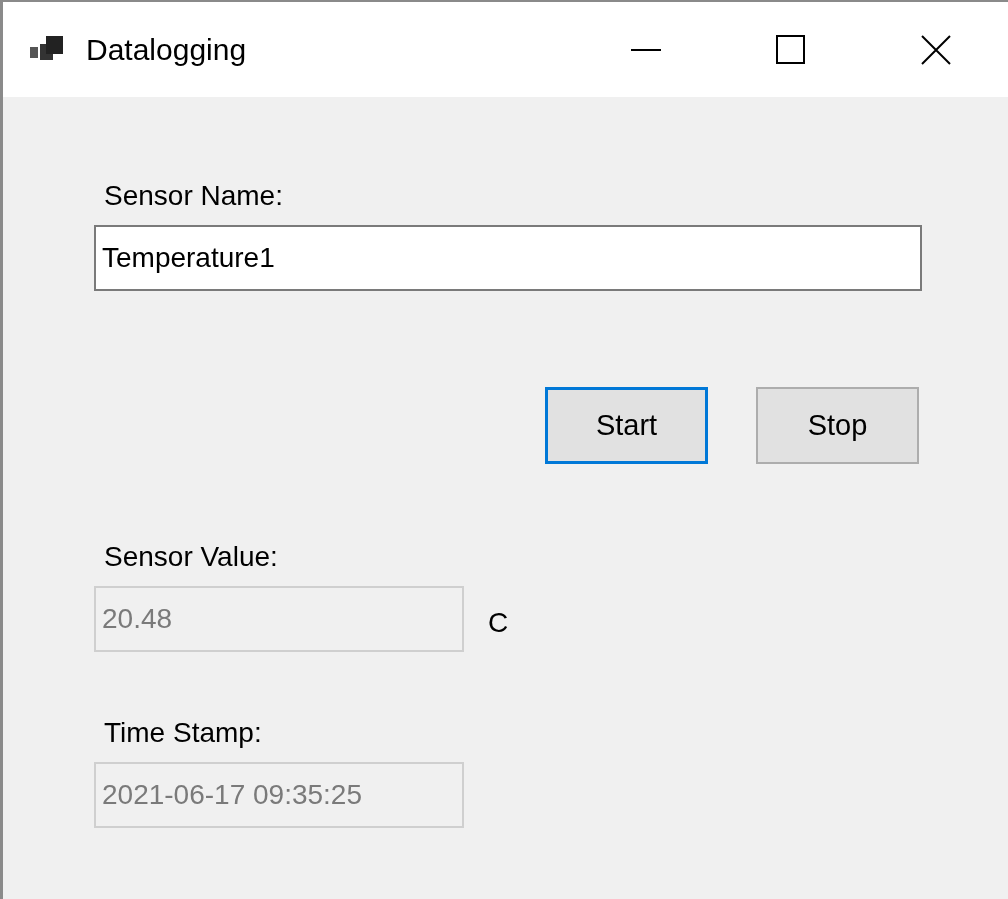  I want to click on field-label: Sensor Name:, so click(193, 196).